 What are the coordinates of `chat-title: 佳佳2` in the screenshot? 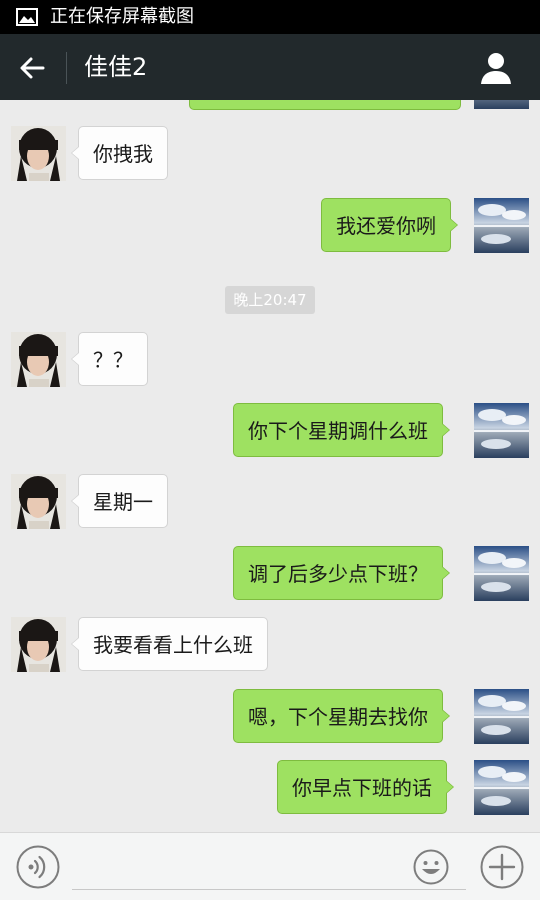 It's located at (116, 67).